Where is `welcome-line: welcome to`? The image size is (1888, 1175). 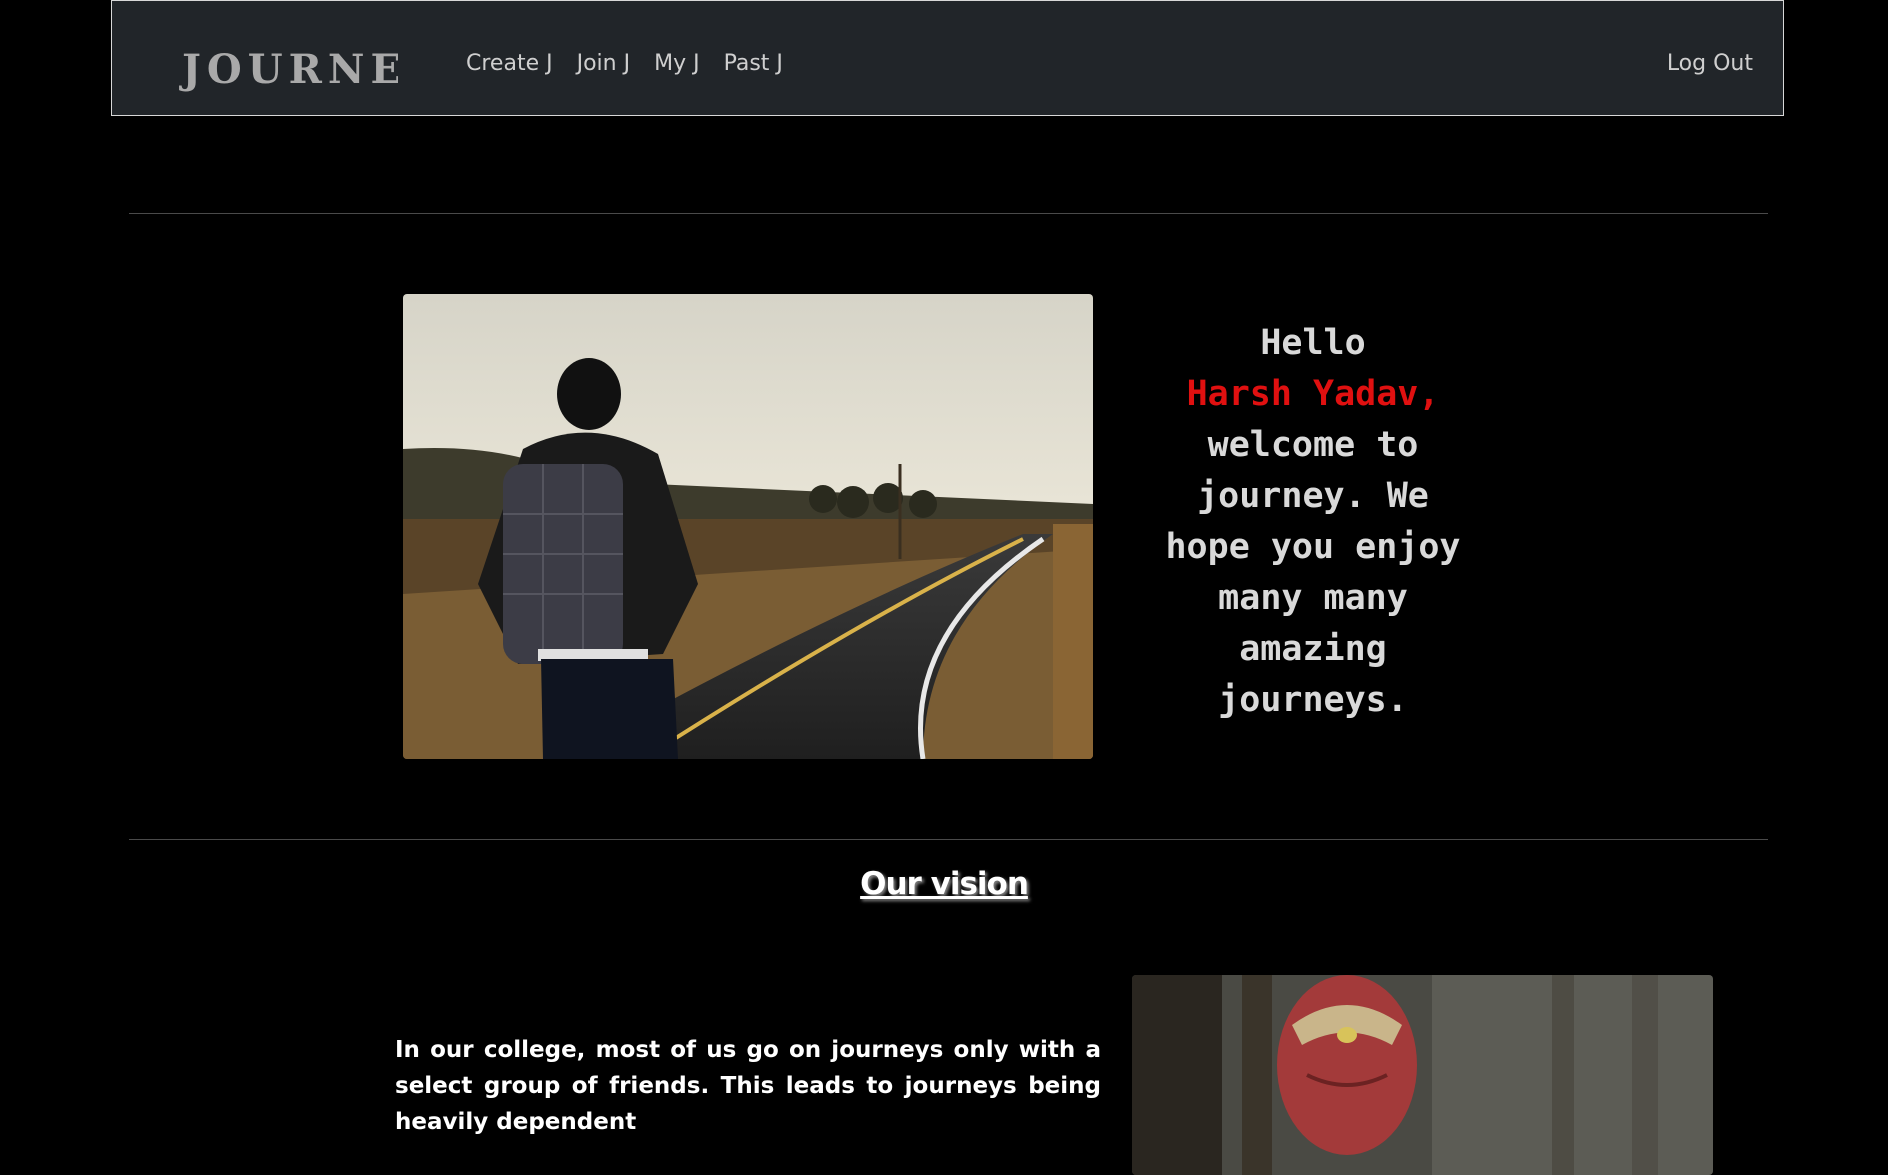
welcome-line: welcome to is located at coordinates (1313, 445).